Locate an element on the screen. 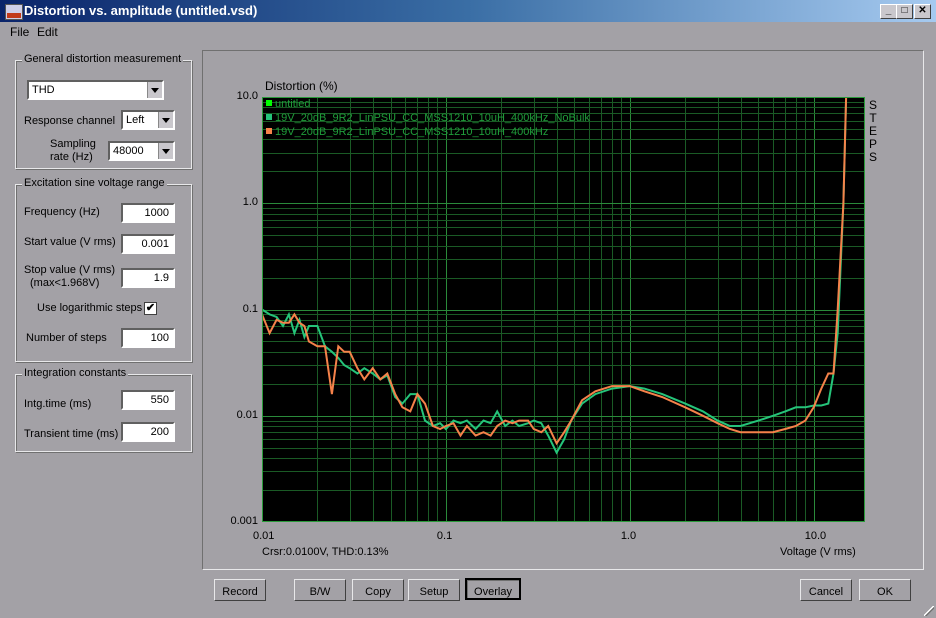 The height and width of the screenshot is (618, 936). group-title: Excitation sine voltage range is located at coordinates (94, 183).